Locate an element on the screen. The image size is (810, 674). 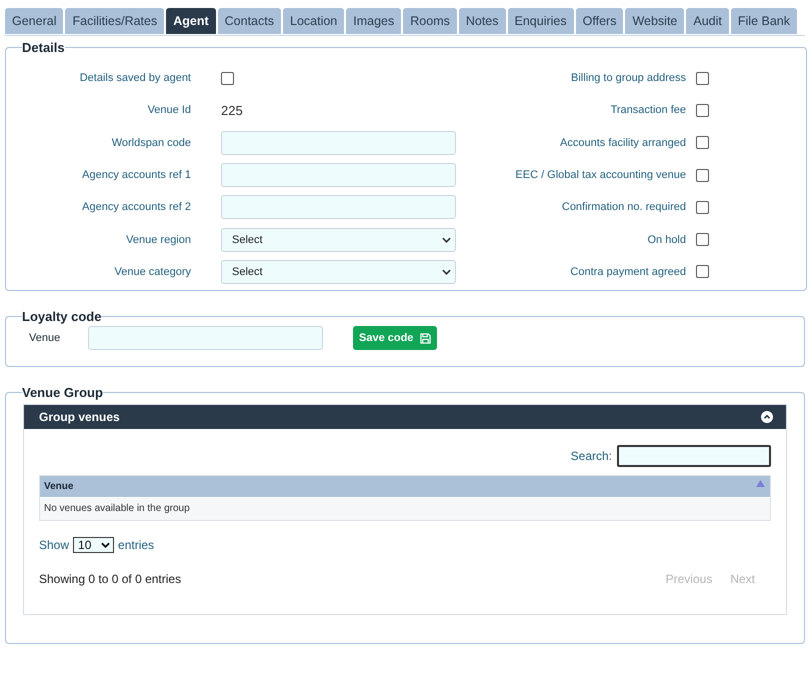
field-label: Venue Id is located at coordinates (168, 110).